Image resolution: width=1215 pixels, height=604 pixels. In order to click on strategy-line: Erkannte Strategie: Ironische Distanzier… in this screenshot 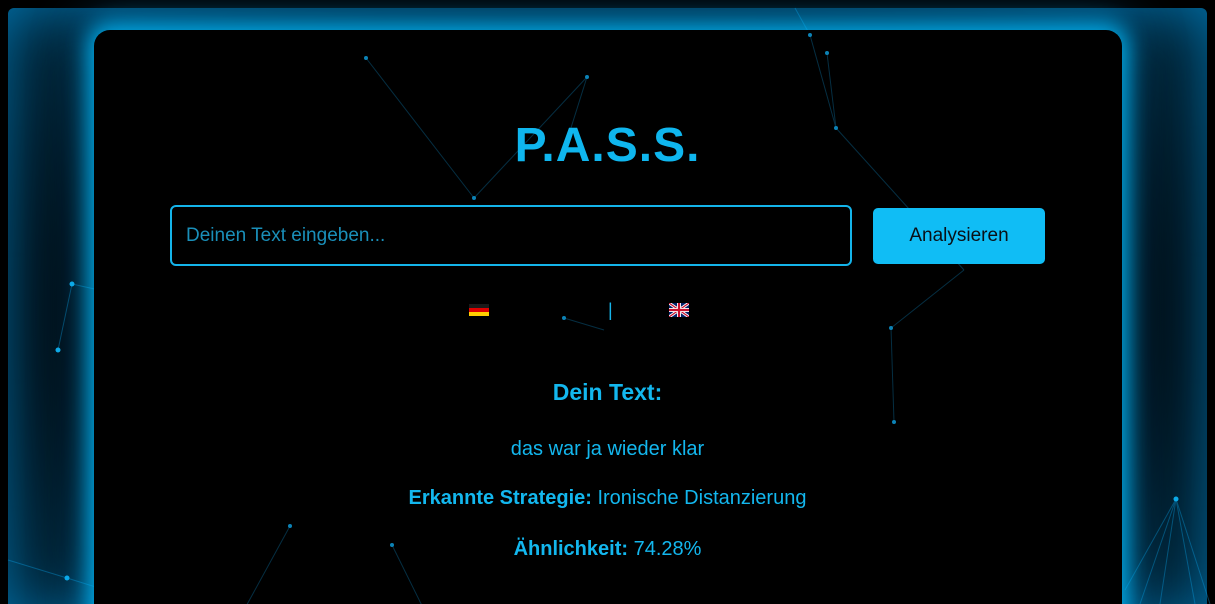, I will do `click(607, 498)`.